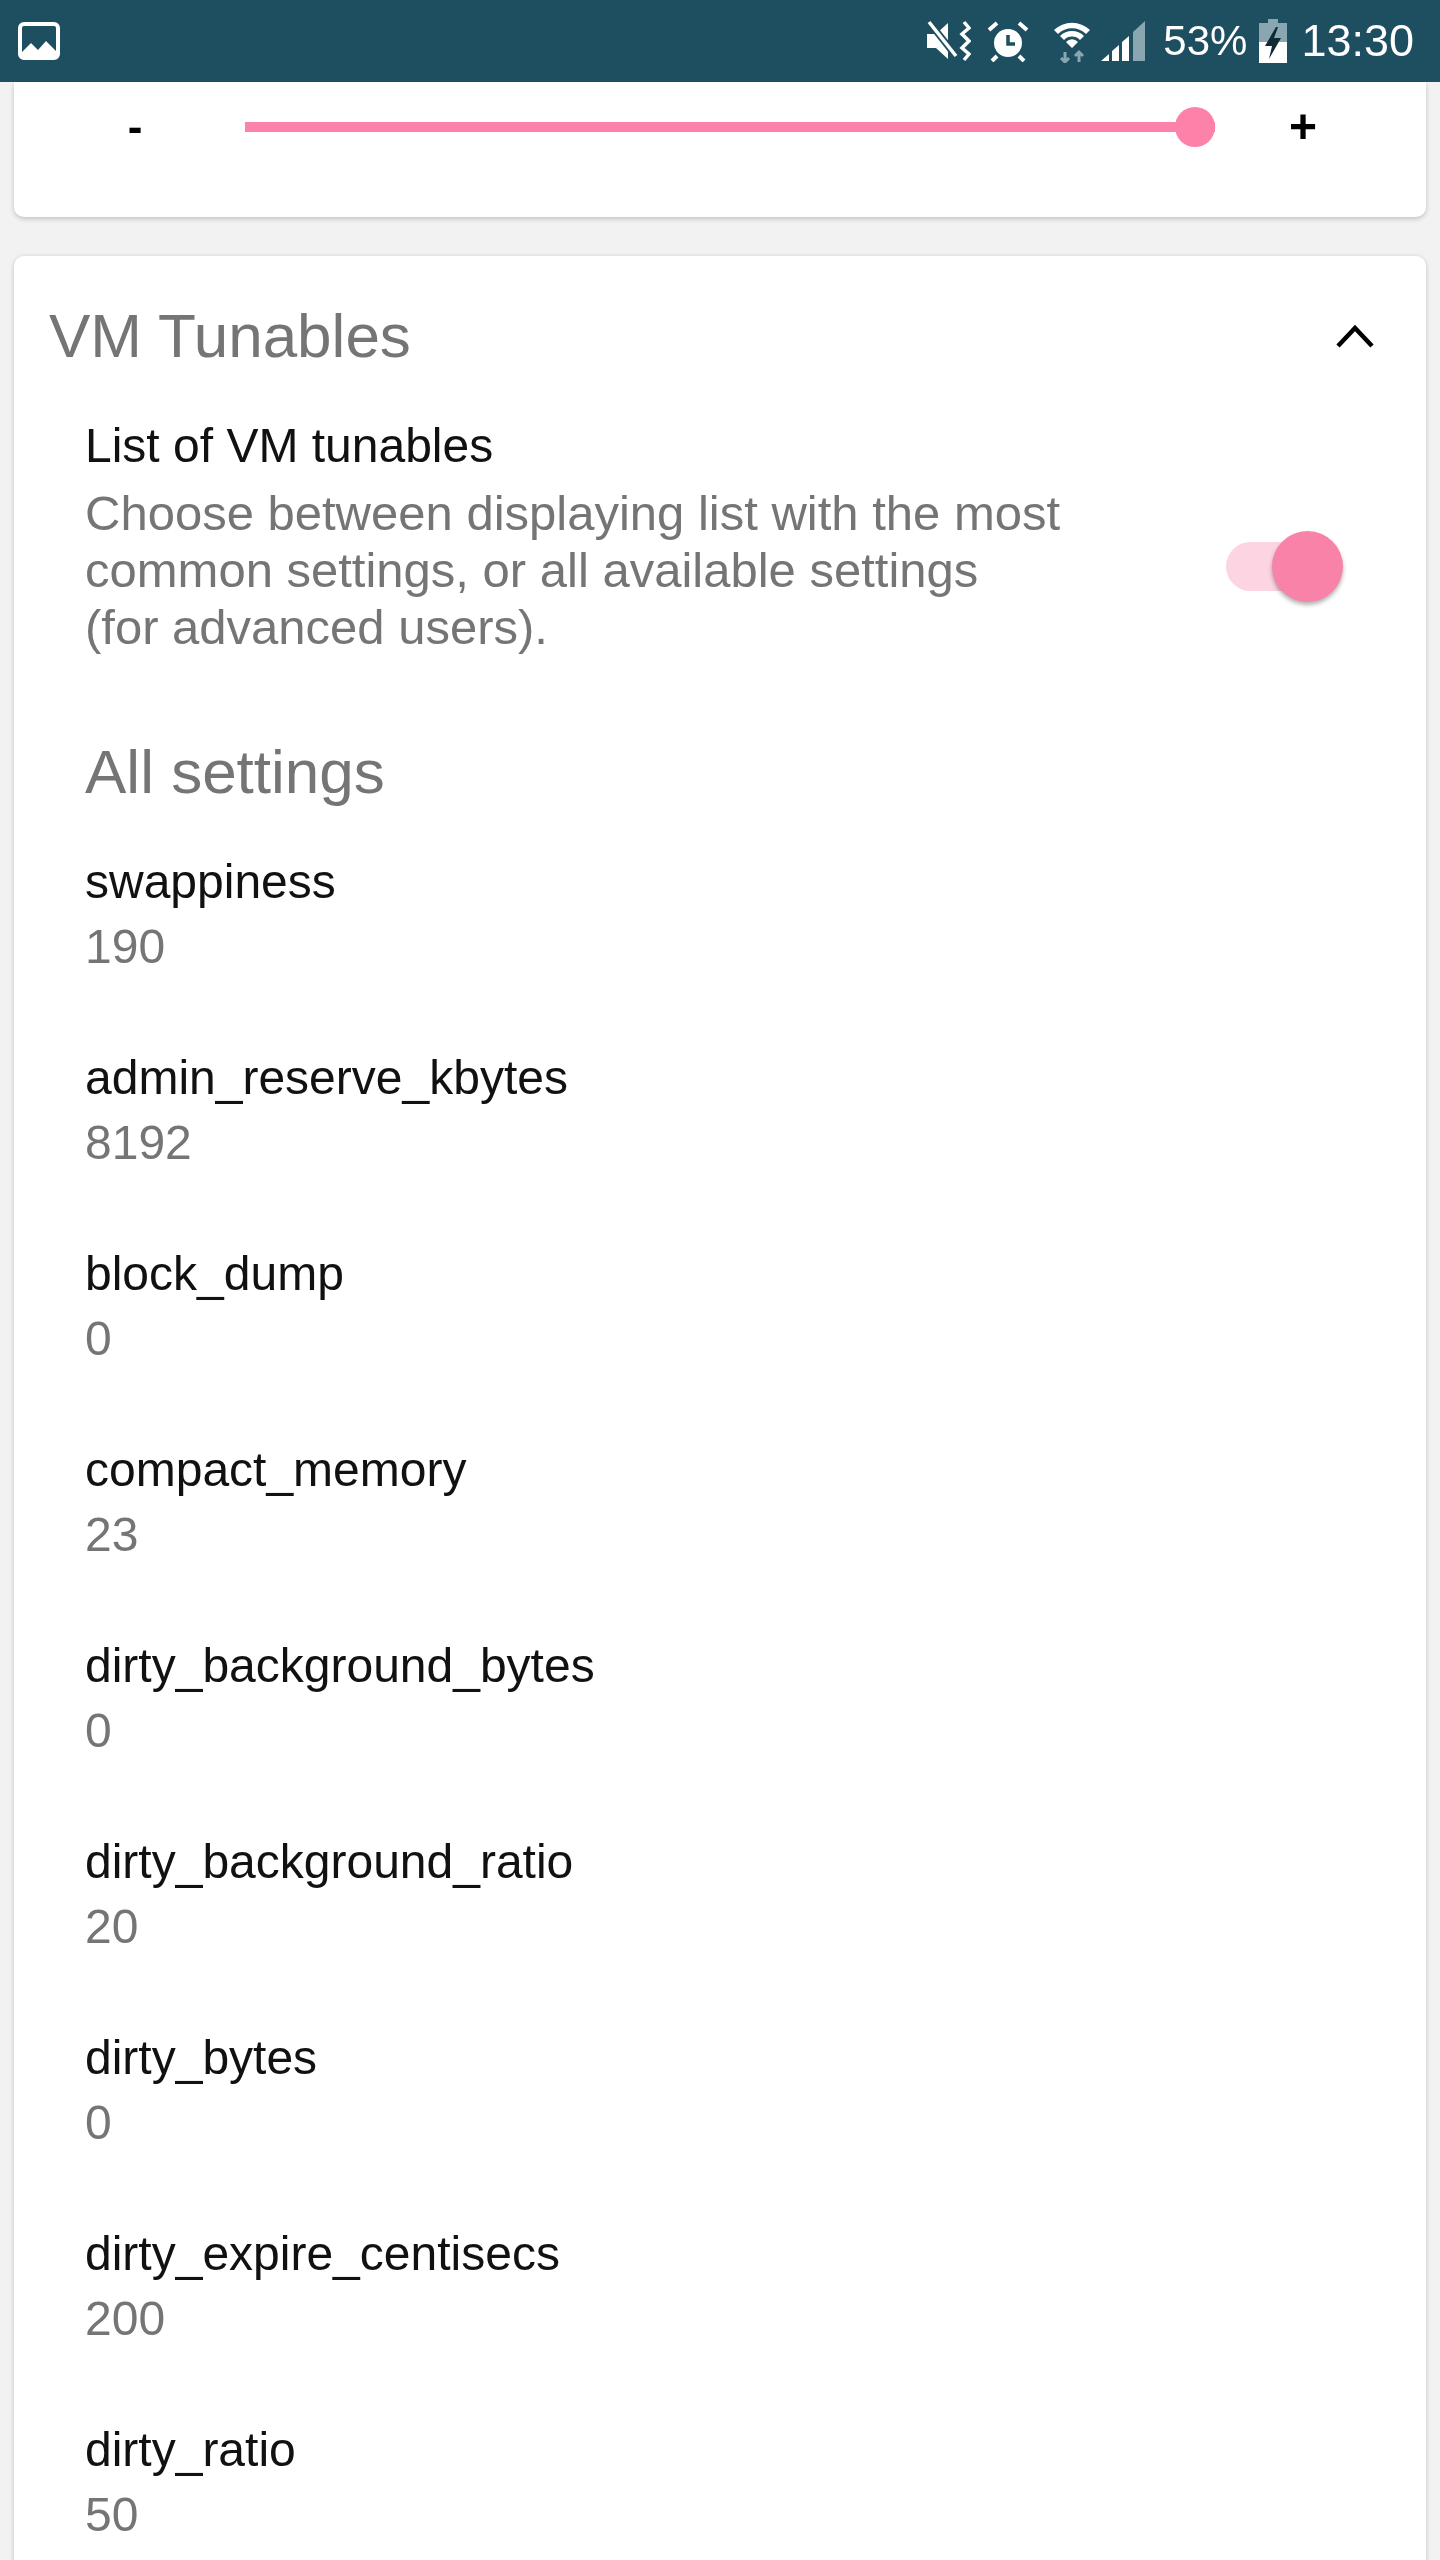  I want to click on battery-percent: 53%, so click(1205, 41).